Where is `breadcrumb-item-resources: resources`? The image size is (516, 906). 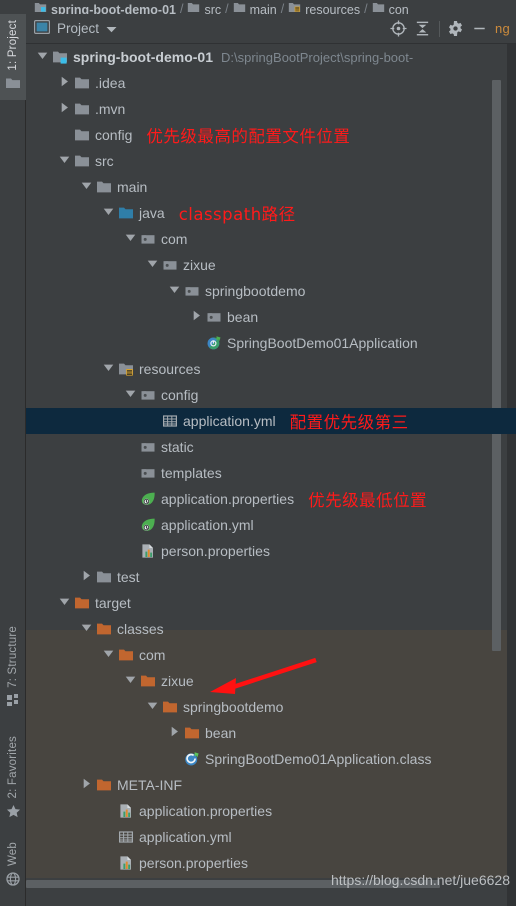 breadcrumb-item-resources: resources is located at coordinates (324, 7).